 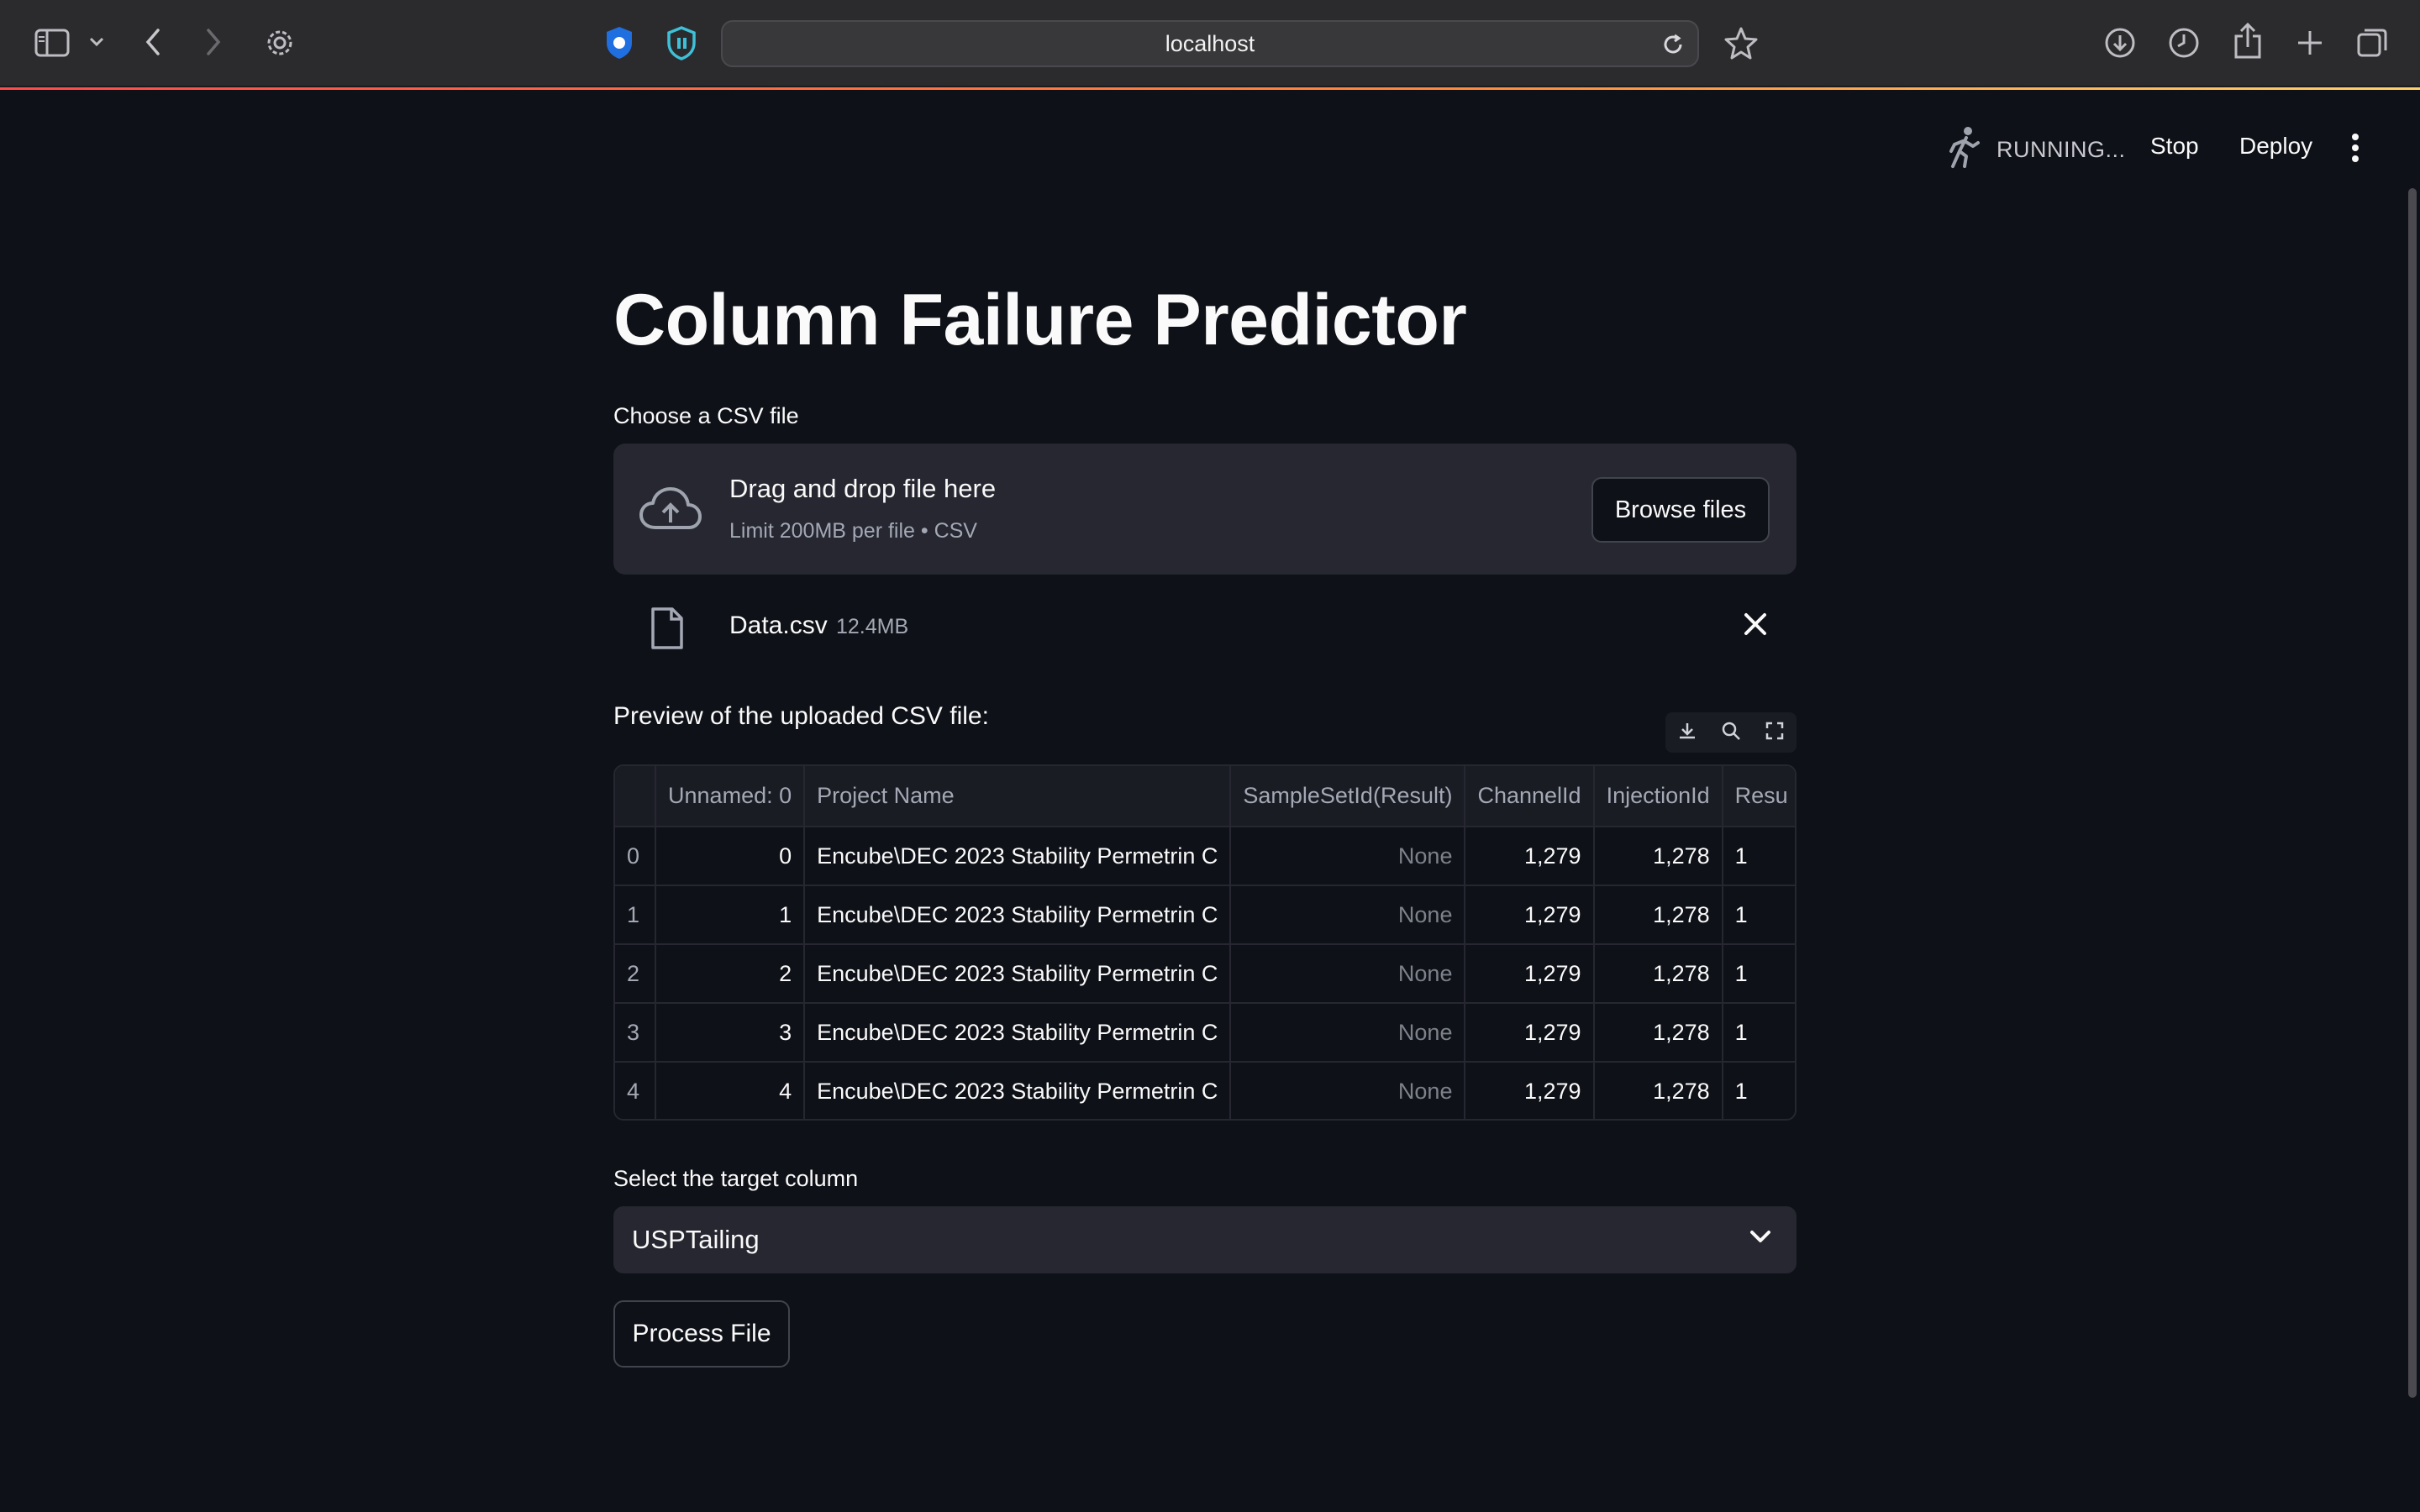 What do you see at coordinates (153, 42) in the screenshot?
I see `back-icon` at bounding box center [153, 42].